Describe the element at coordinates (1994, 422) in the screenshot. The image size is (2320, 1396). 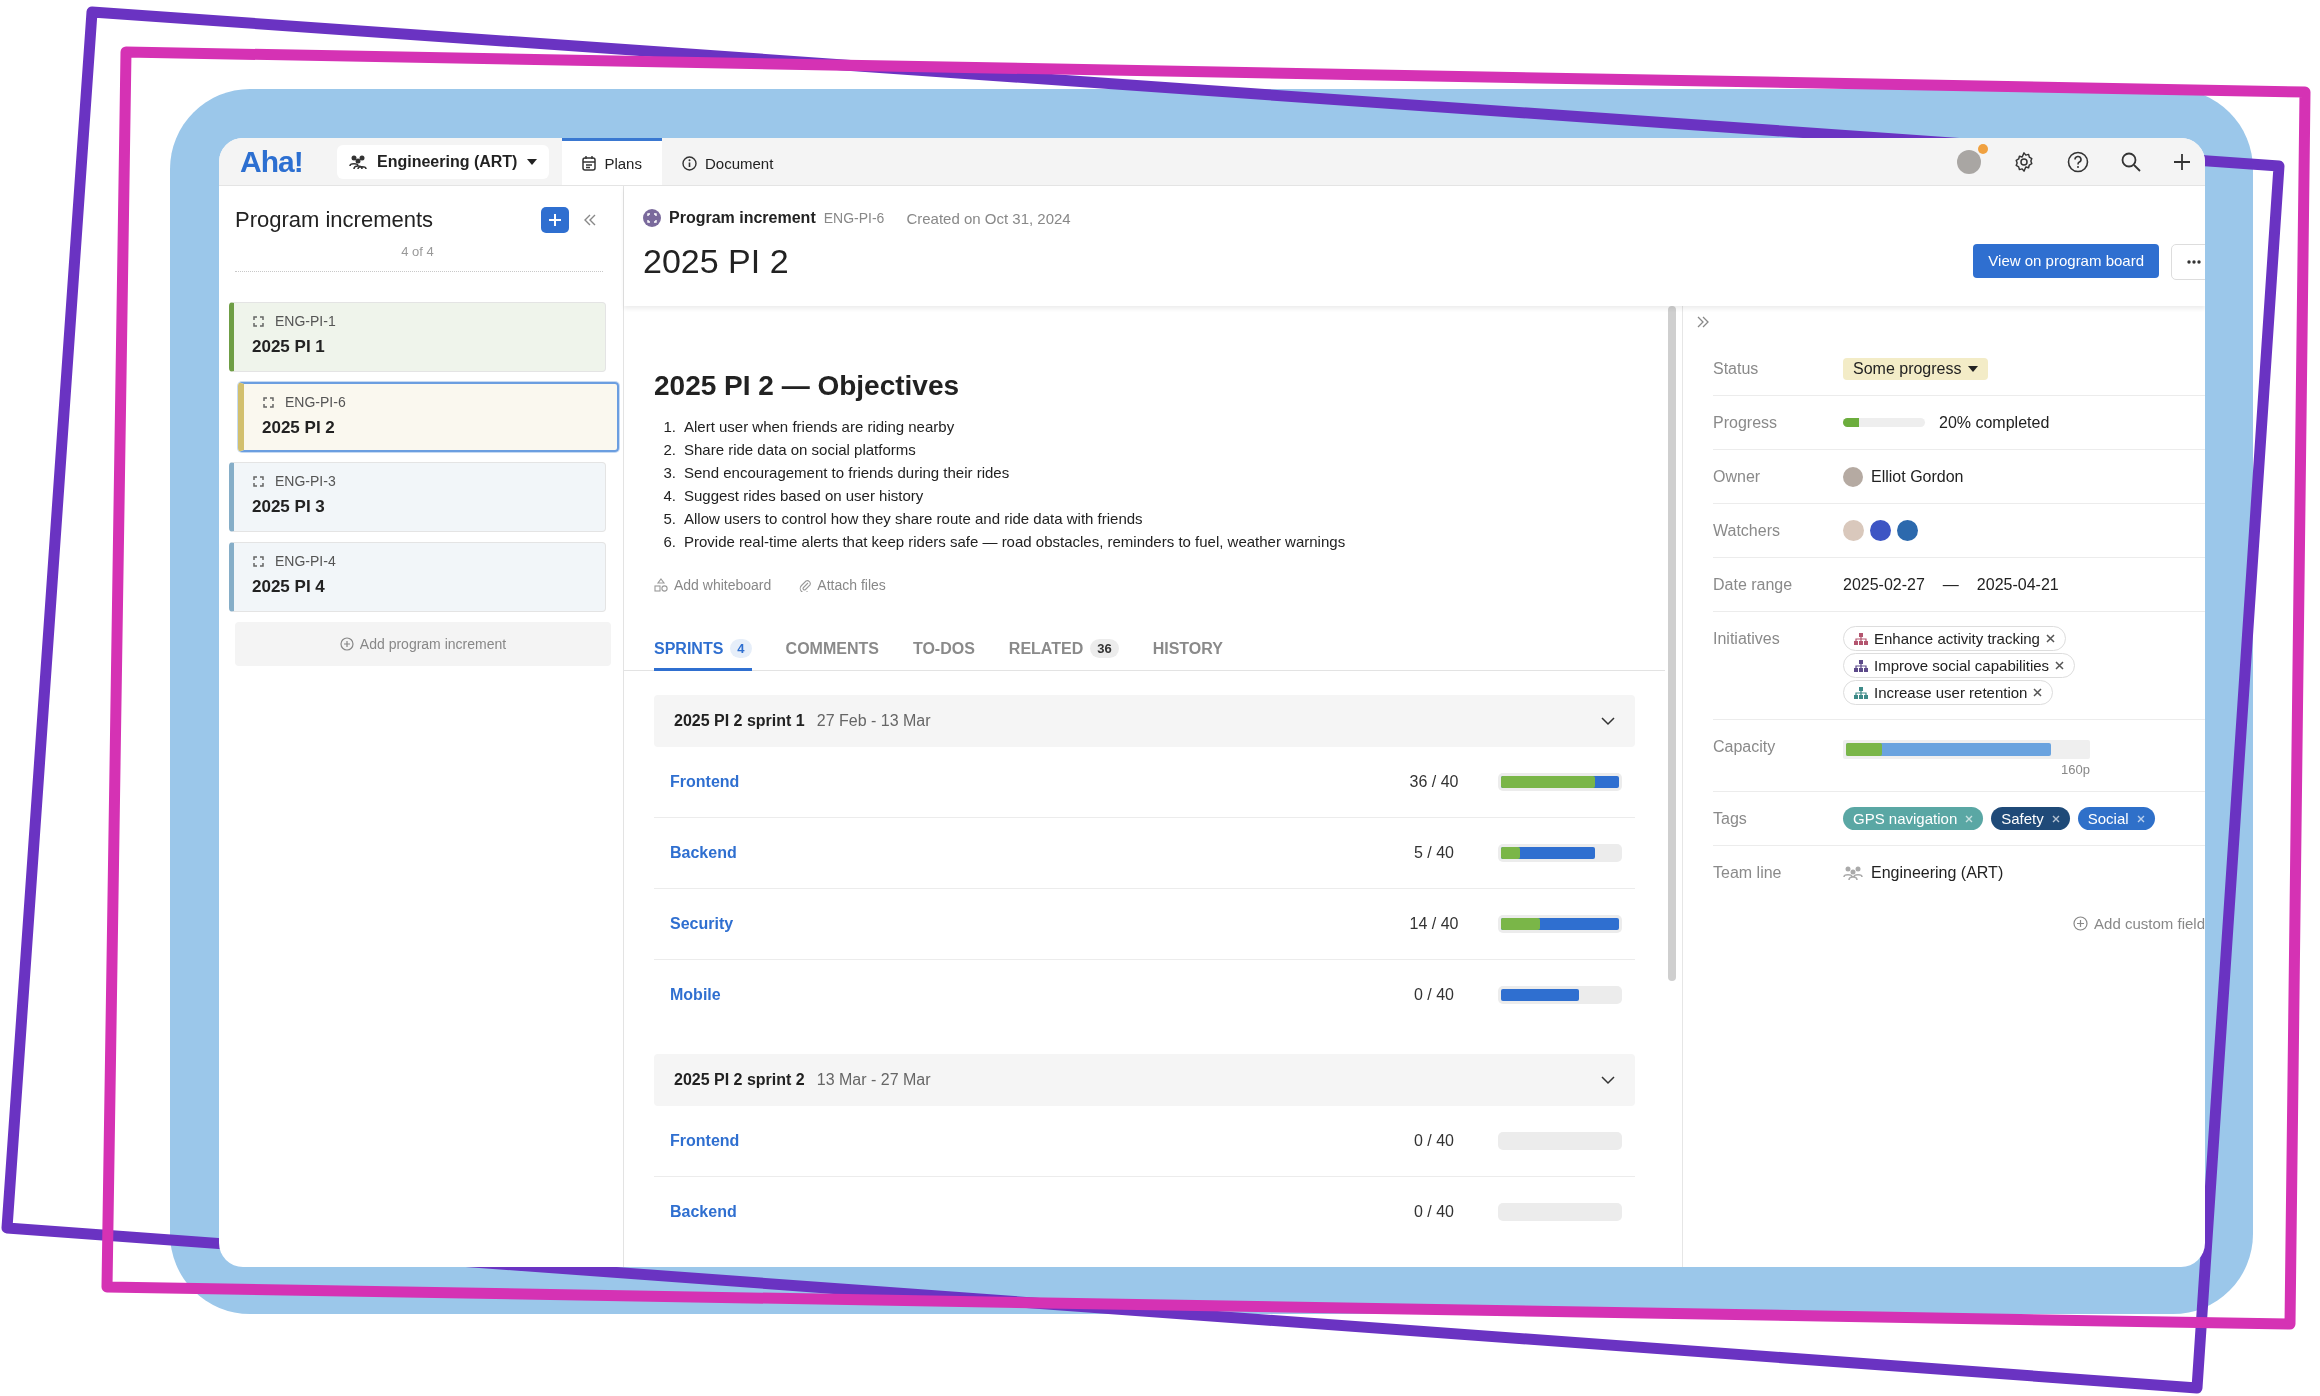
I see `progress-text: 20% completed` at that location.